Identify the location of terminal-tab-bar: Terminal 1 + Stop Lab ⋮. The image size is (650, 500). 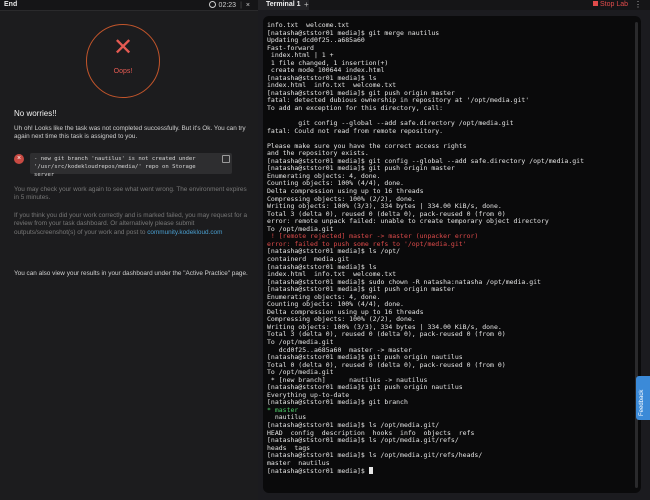
(454, 5).